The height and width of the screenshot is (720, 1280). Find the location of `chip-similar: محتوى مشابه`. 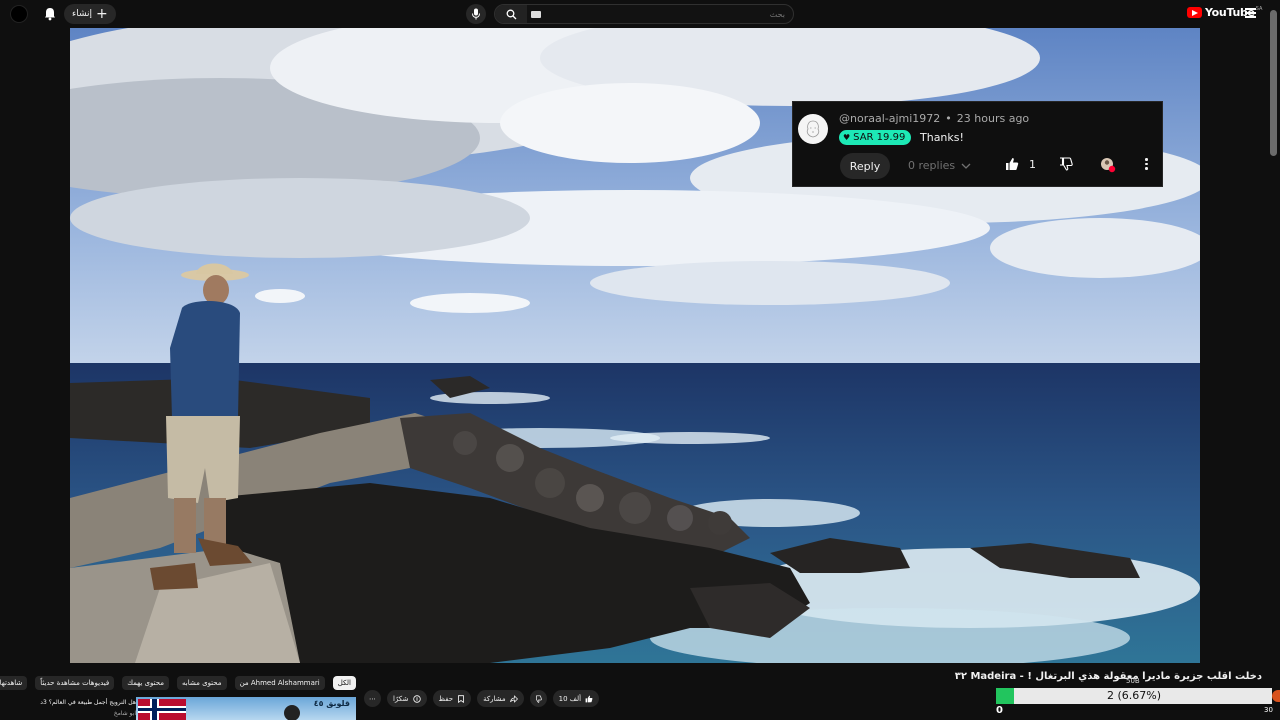

chip-similar: محتوى مشابه is located at coordinates (202, 683).